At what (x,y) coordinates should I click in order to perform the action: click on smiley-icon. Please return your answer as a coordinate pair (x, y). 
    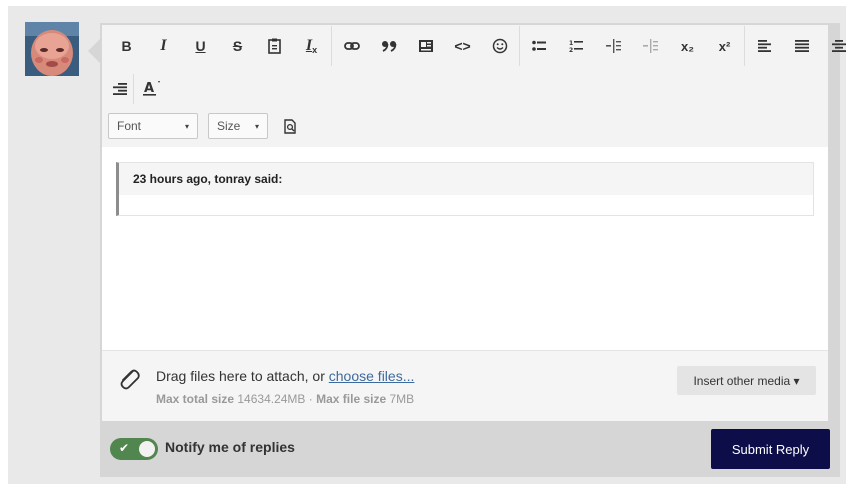
    Looking at the image, I should click on (499, 46).